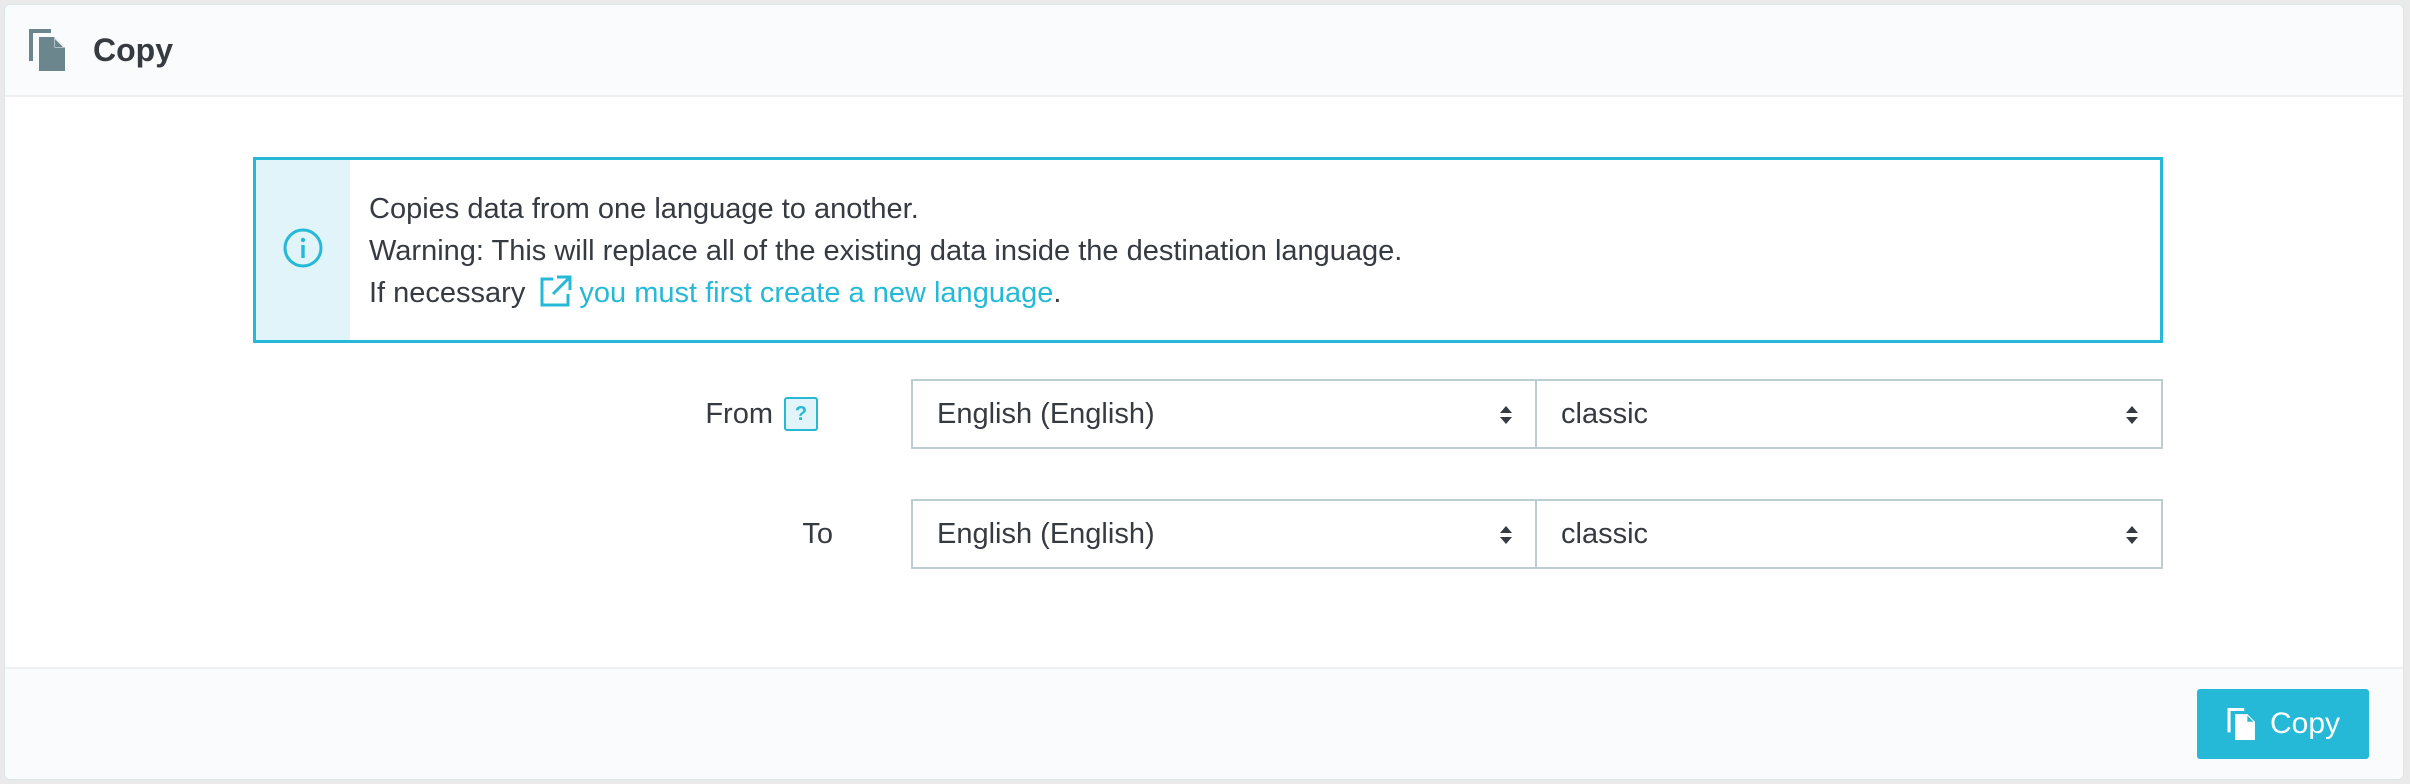 The width and height of the screenshot is (2410, 784). I want to click on info-icon, so click(303, 250).